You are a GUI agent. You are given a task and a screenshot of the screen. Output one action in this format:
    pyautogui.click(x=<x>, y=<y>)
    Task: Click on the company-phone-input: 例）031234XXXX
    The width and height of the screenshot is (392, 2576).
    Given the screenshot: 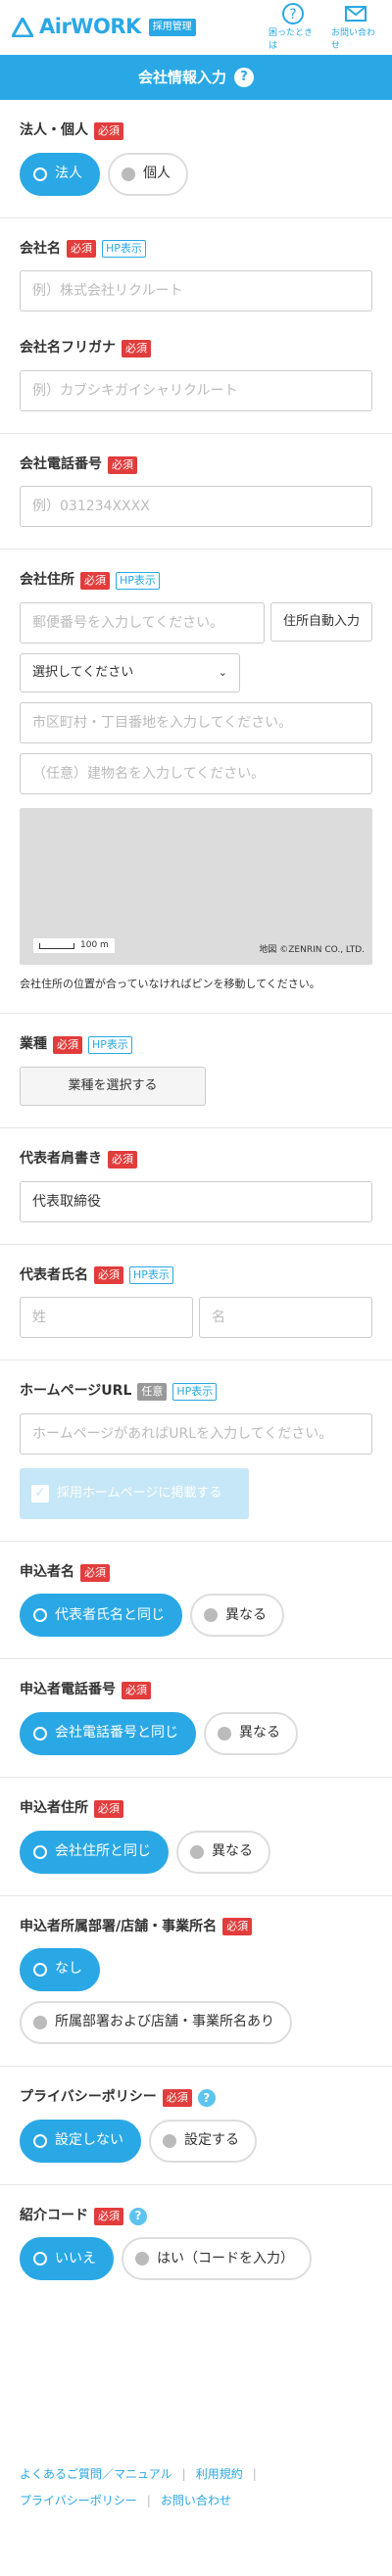 What is the action you would take?
    pyautogui.click(x=196, y=507)
    